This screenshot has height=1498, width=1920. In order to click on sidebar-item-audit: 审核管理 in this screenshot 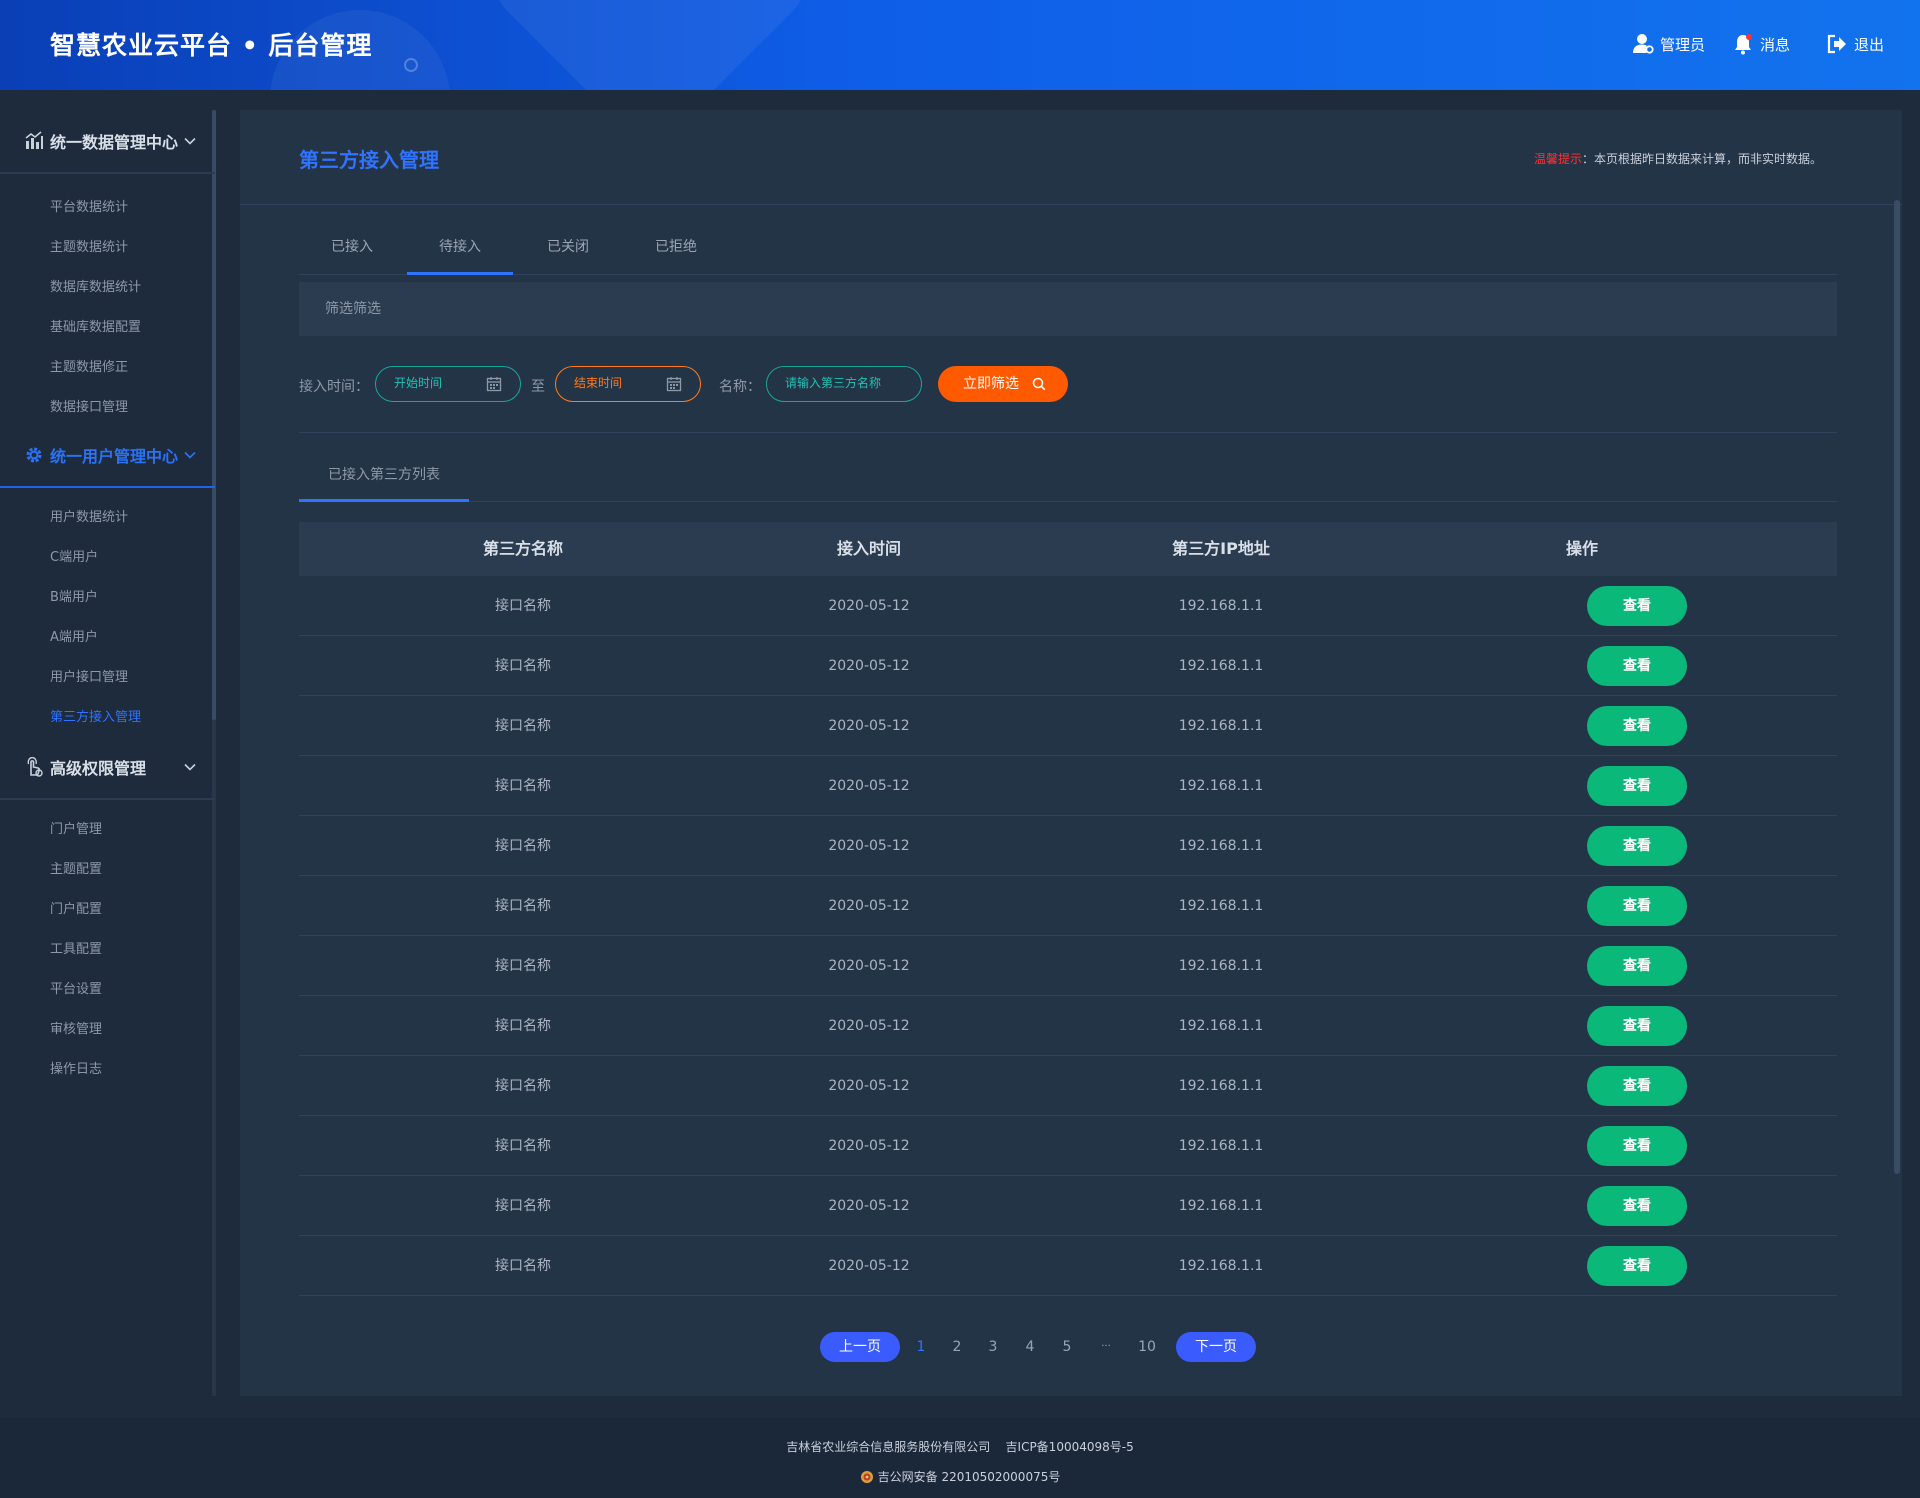, I will do `click(76, 1027)`.